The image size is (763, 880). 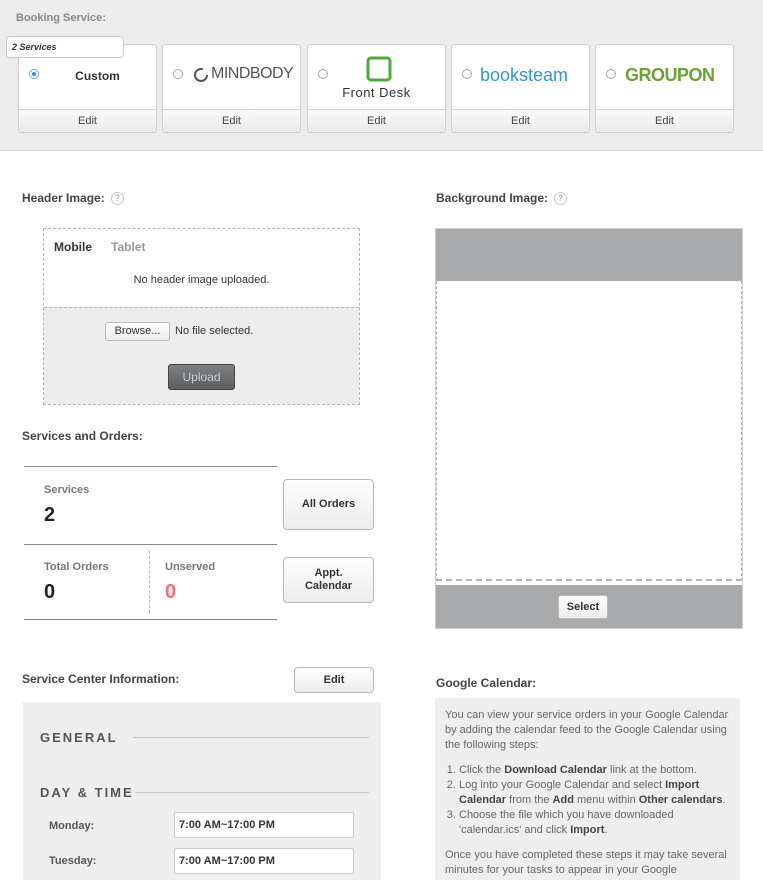 What do you see at coordinates (214, 331) in the screenshot?
I see `file-status-text: No file selected.` at bounding box center [214, 331].